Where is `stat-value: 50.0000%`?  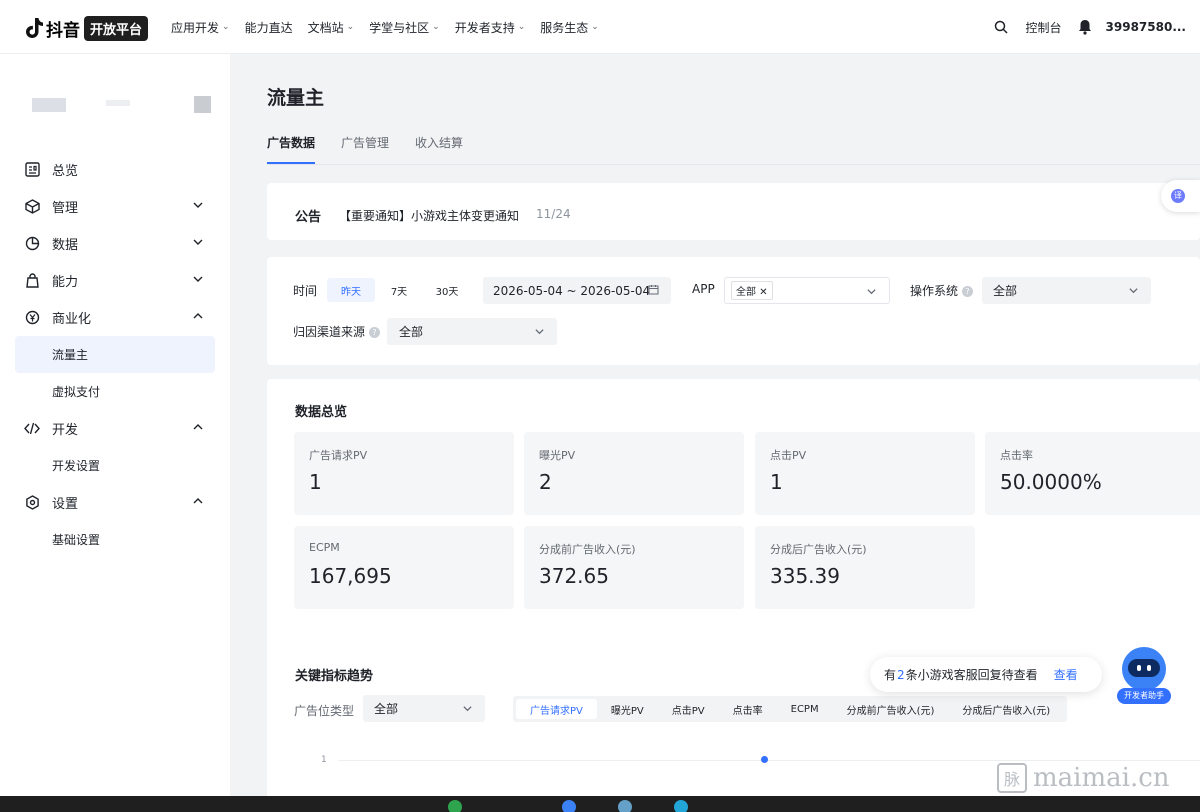 stat-value: 50.0000% is located at coordinates (1051, 482).